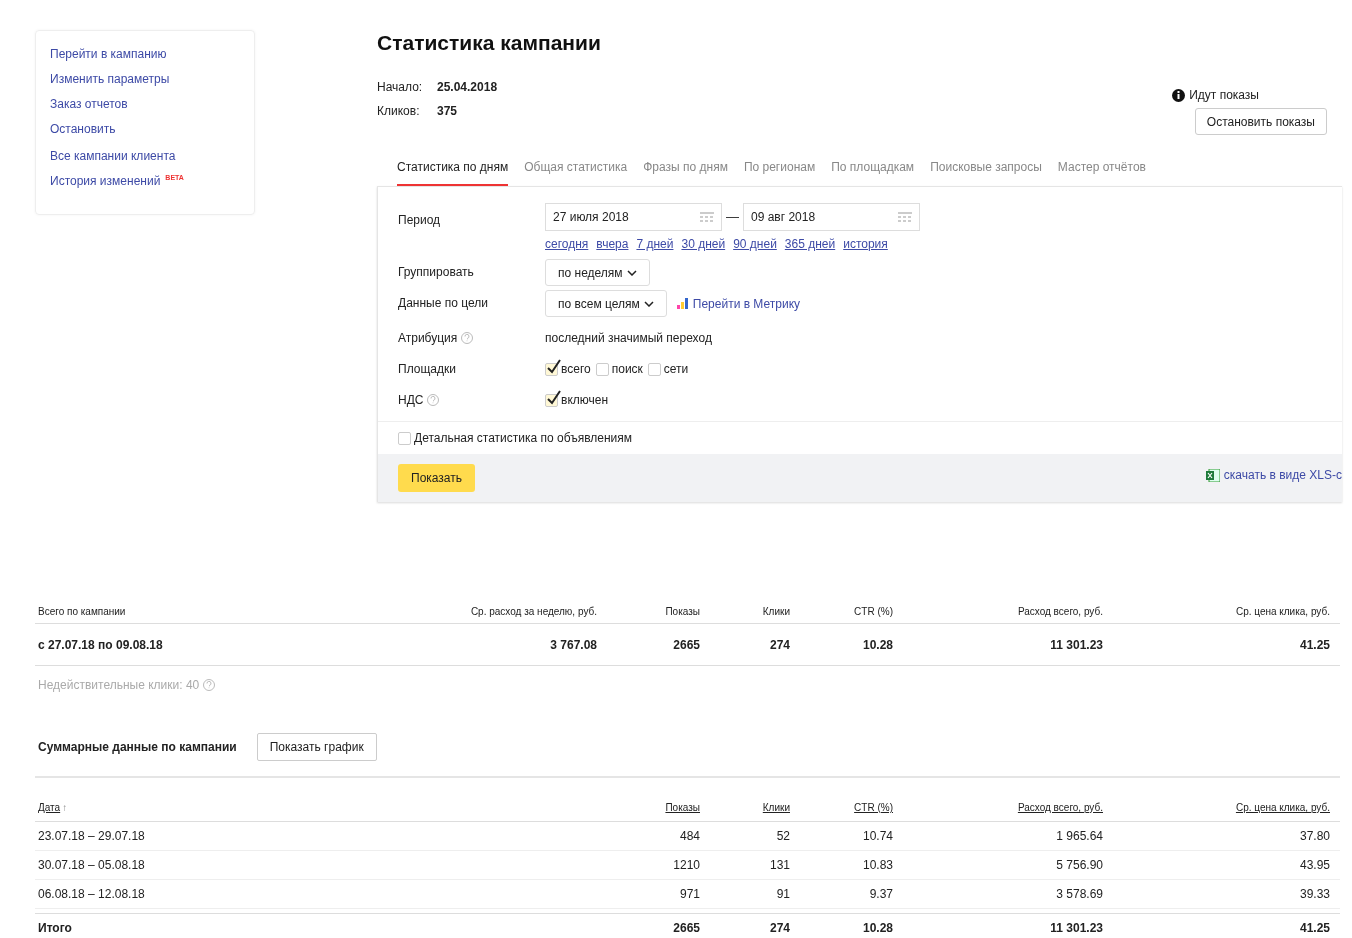 This screenshot has width=1352, height=938. What do you see at coordinates (419, 220) in the screenshot?
I see `field-label: Период` at bounding box center [419, 220].